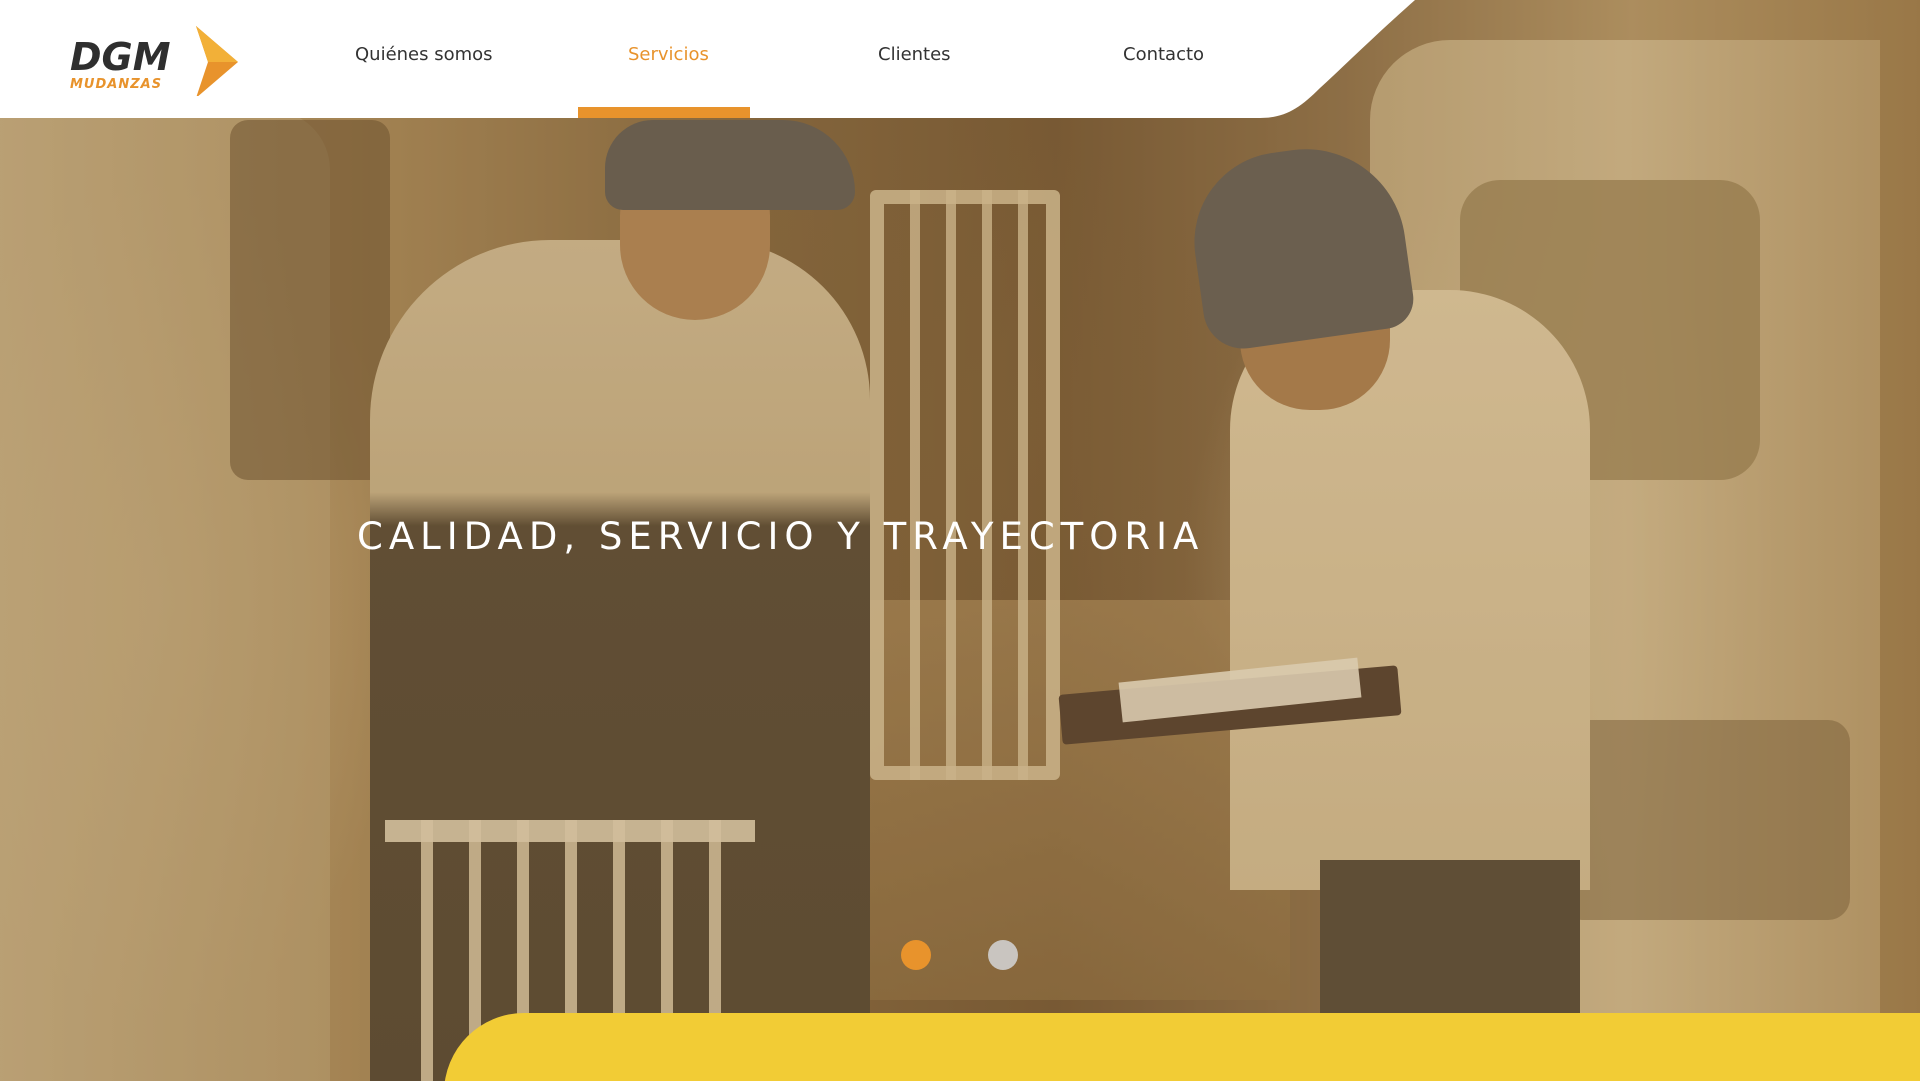 The height and width of the screenshot is (1081, 1920). Describe the element at coordinates (310, 300) in the screenshot. I see `van-window-shape` at that location.